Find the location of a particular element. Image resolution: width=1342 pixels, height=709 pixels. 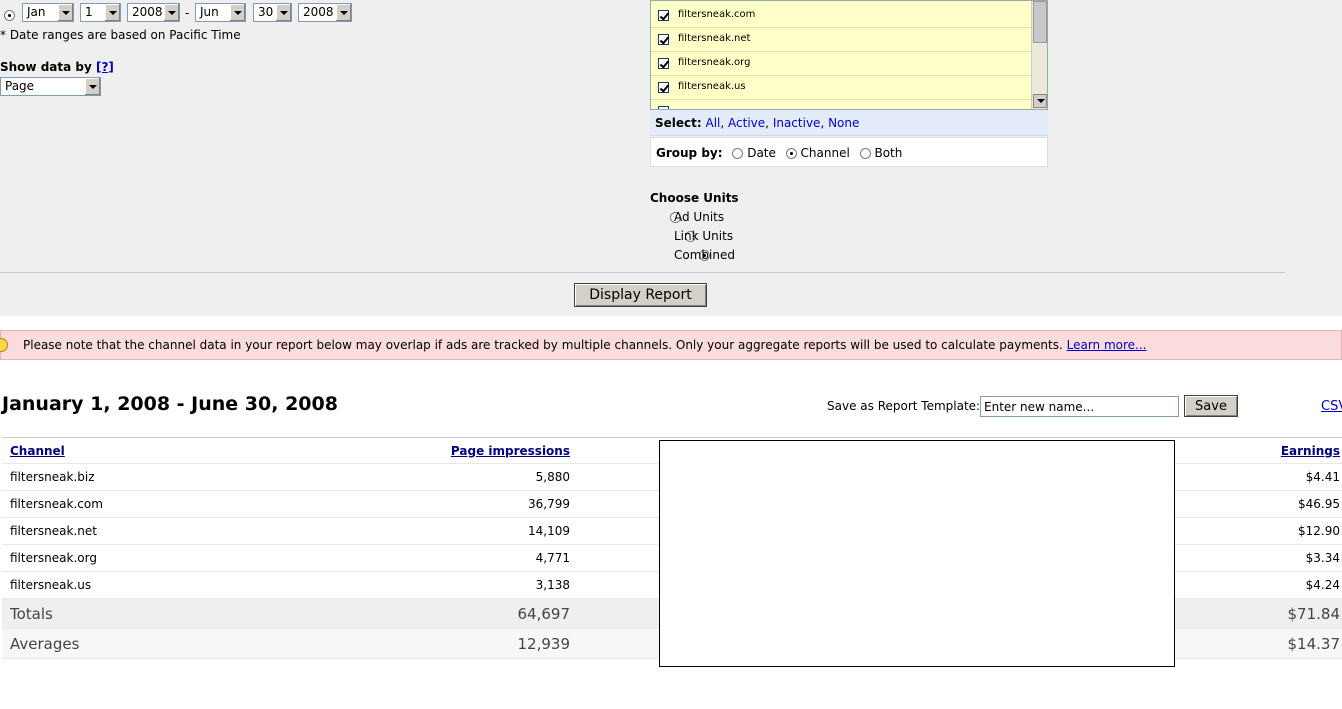

totals-impressions: 64,697 is located at coordinates (407, 613).